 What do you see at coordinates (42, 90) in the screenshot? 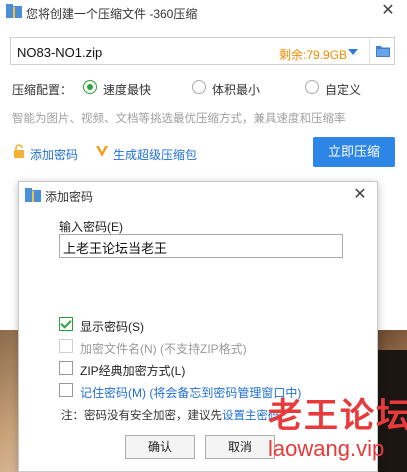
I see `config-label: 压缩配置：` at bounding box center [42, 90].